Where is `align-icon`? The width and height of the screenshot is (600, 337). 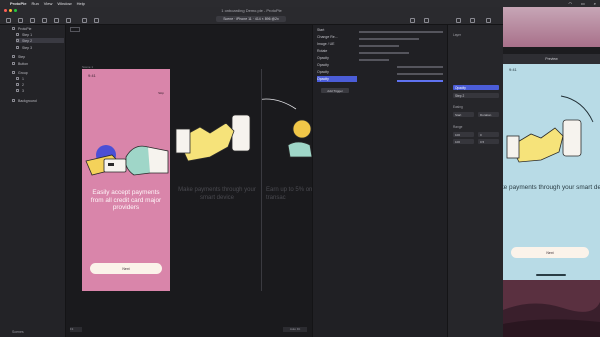
align-icon is located at coordinates (412, 20).